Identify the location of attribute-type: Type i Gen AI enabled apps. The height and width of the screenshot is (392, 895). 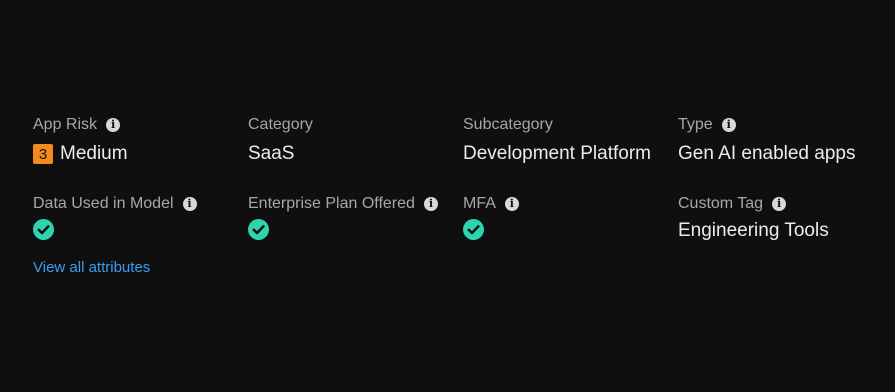
(766, 140).